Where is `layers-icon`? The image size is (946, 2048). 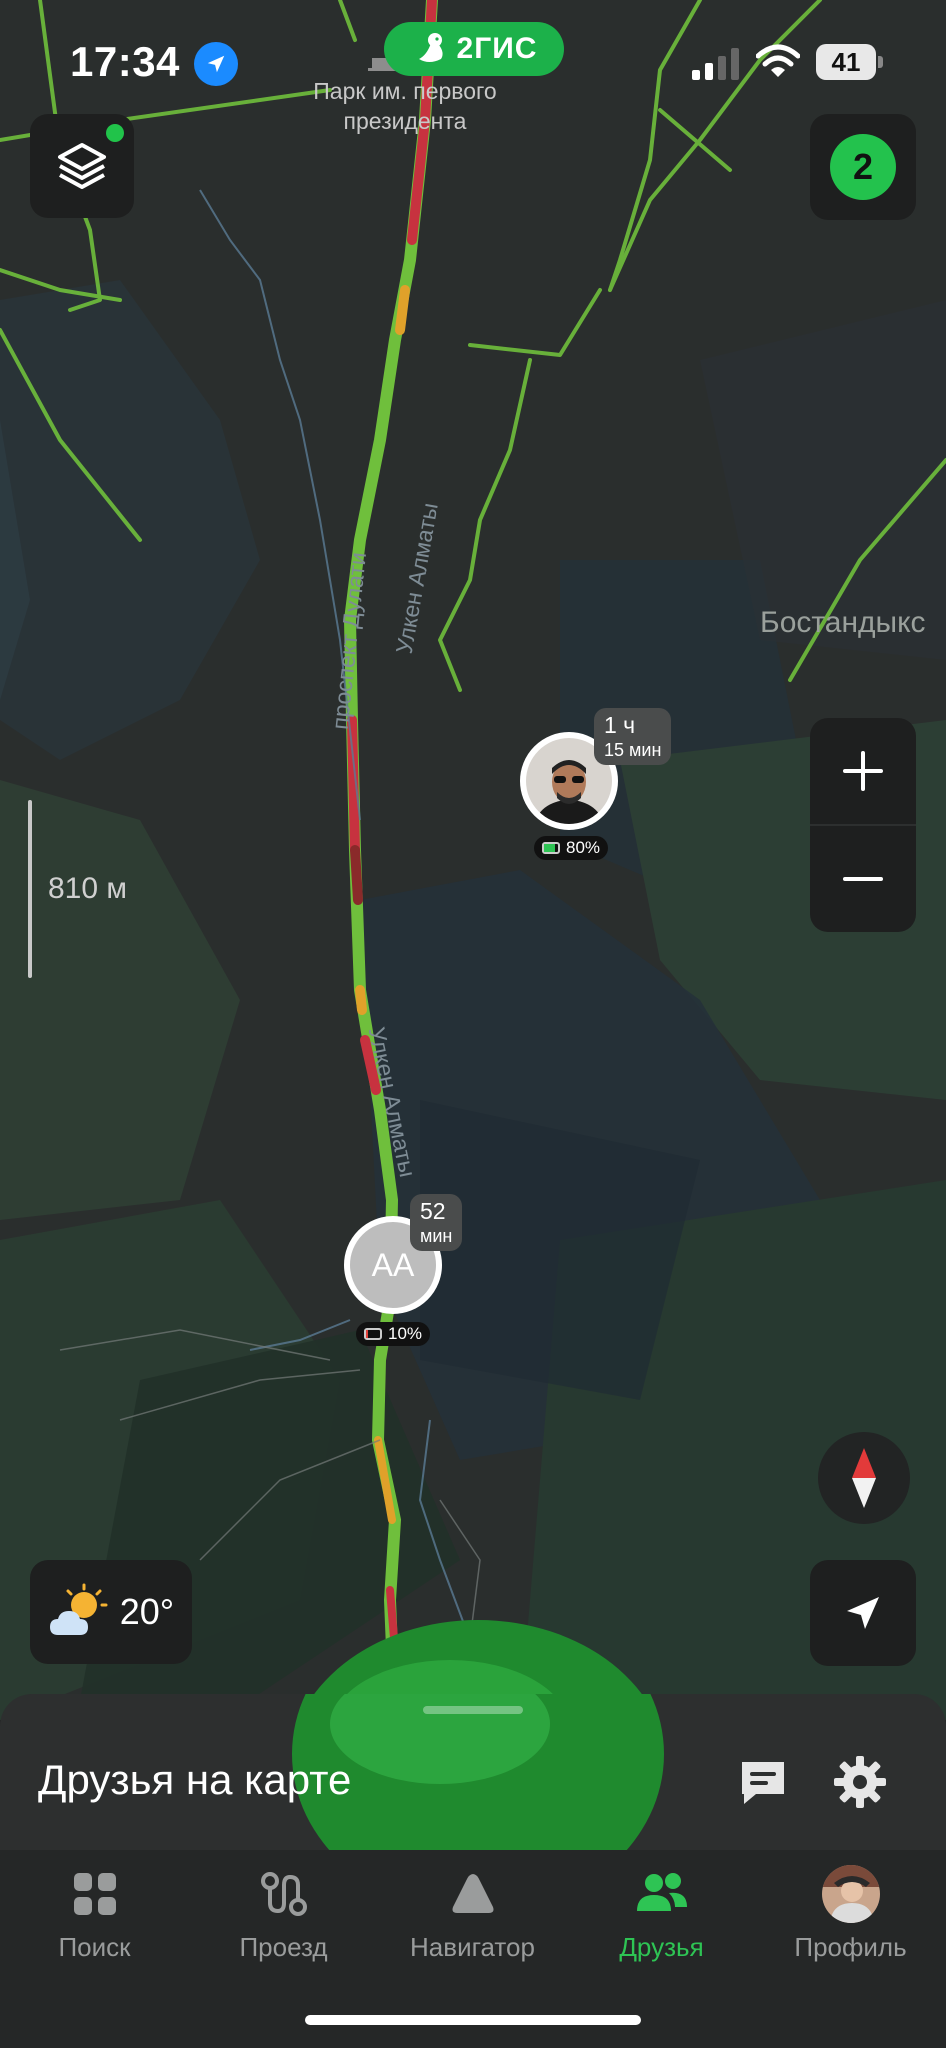 layers-icon is located at coordinates (82, 166).